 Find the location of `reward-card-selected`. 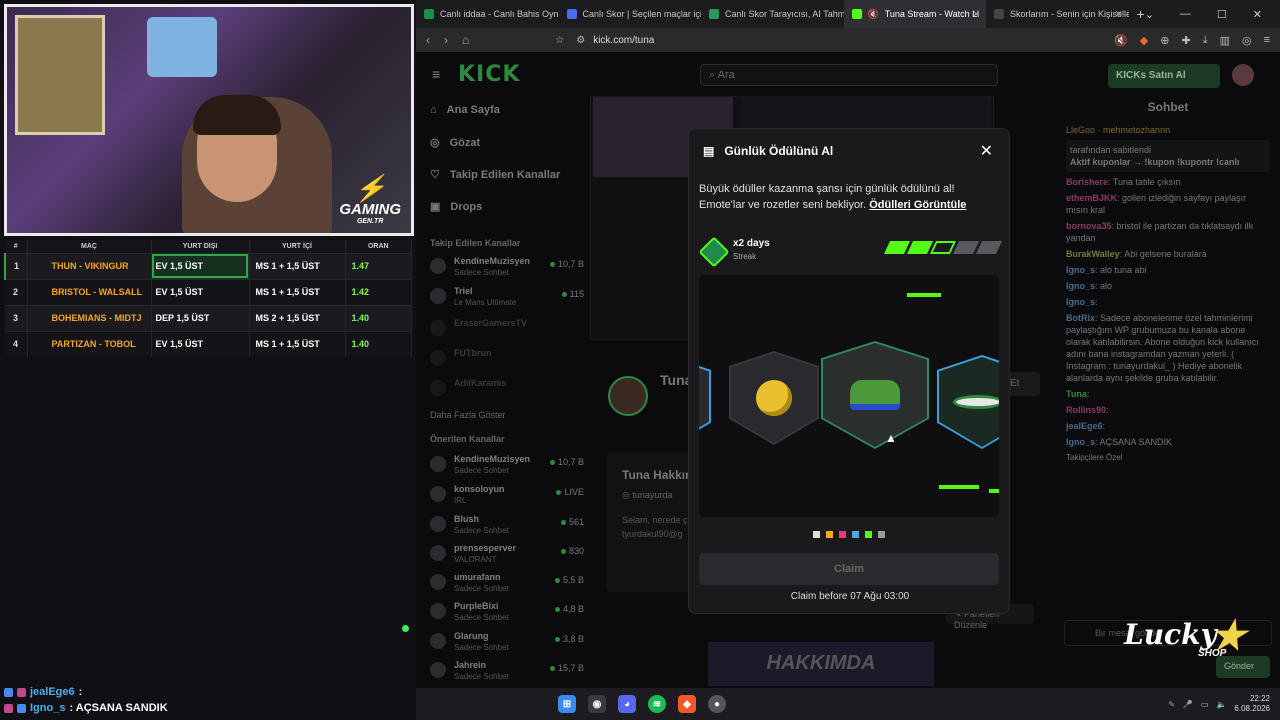

reward-card-selected is located at coordinates (875, 395).